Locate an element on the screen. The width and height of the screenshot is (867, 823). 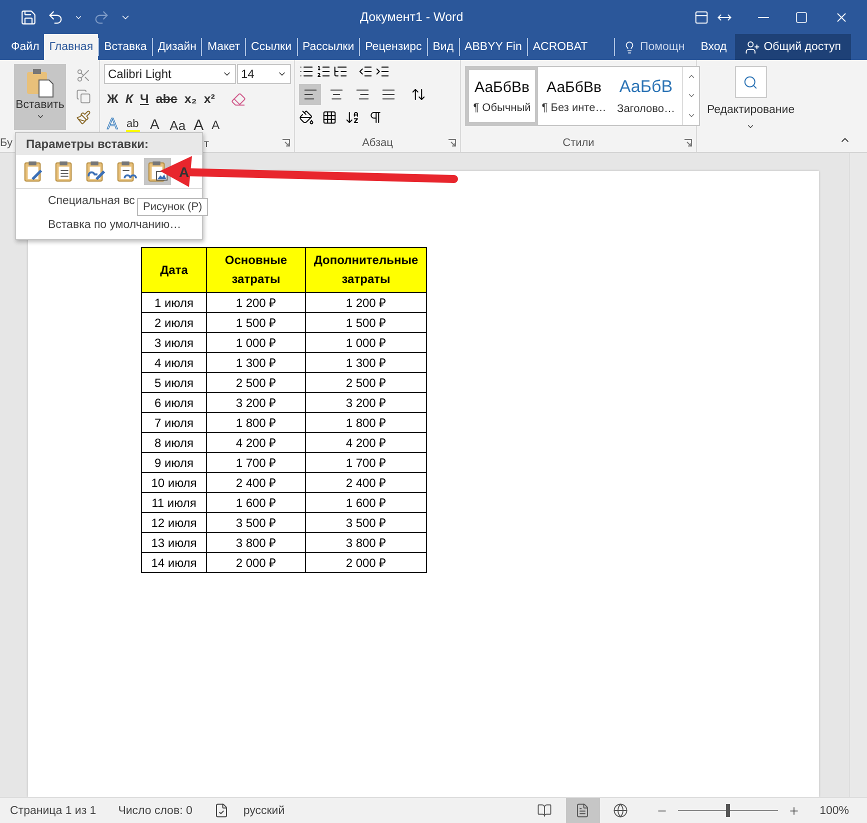
numbering-icon is located at coordinates (323, 71).